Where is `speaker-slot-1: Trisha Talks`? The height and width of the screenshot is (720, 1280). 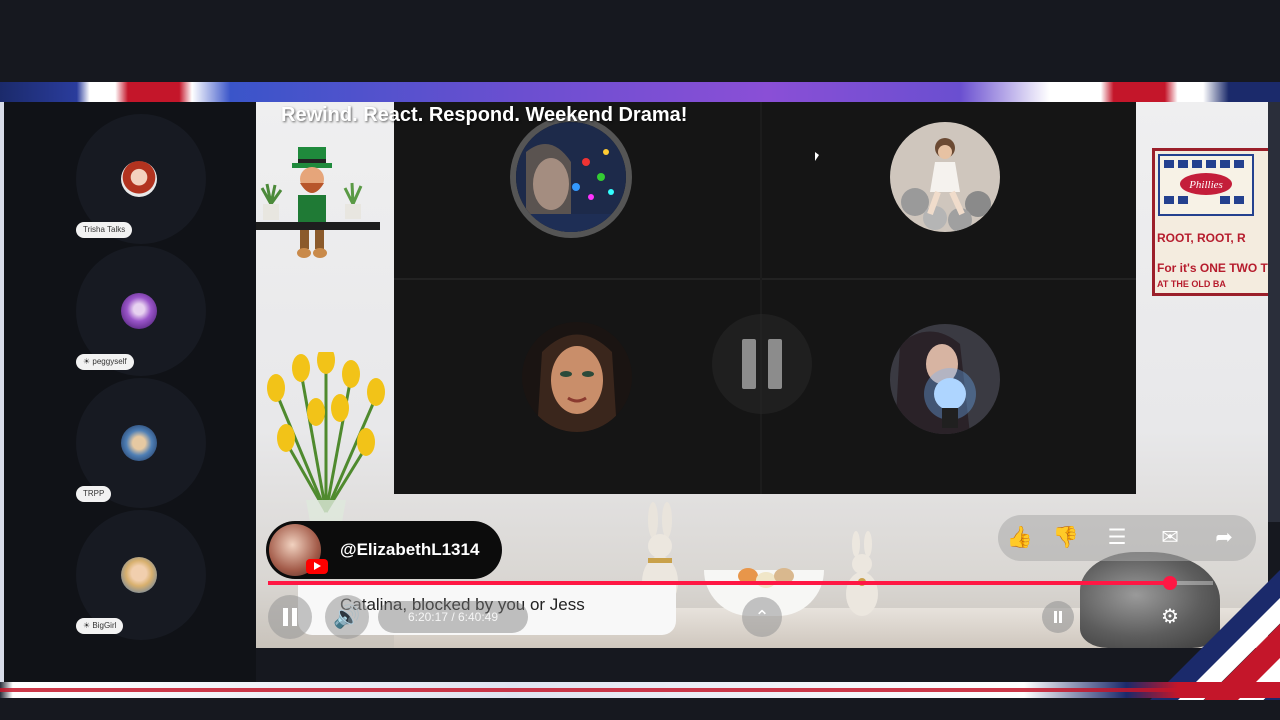 speaker-slot-1: Trisha Talks is located at coordinates (141, 179).